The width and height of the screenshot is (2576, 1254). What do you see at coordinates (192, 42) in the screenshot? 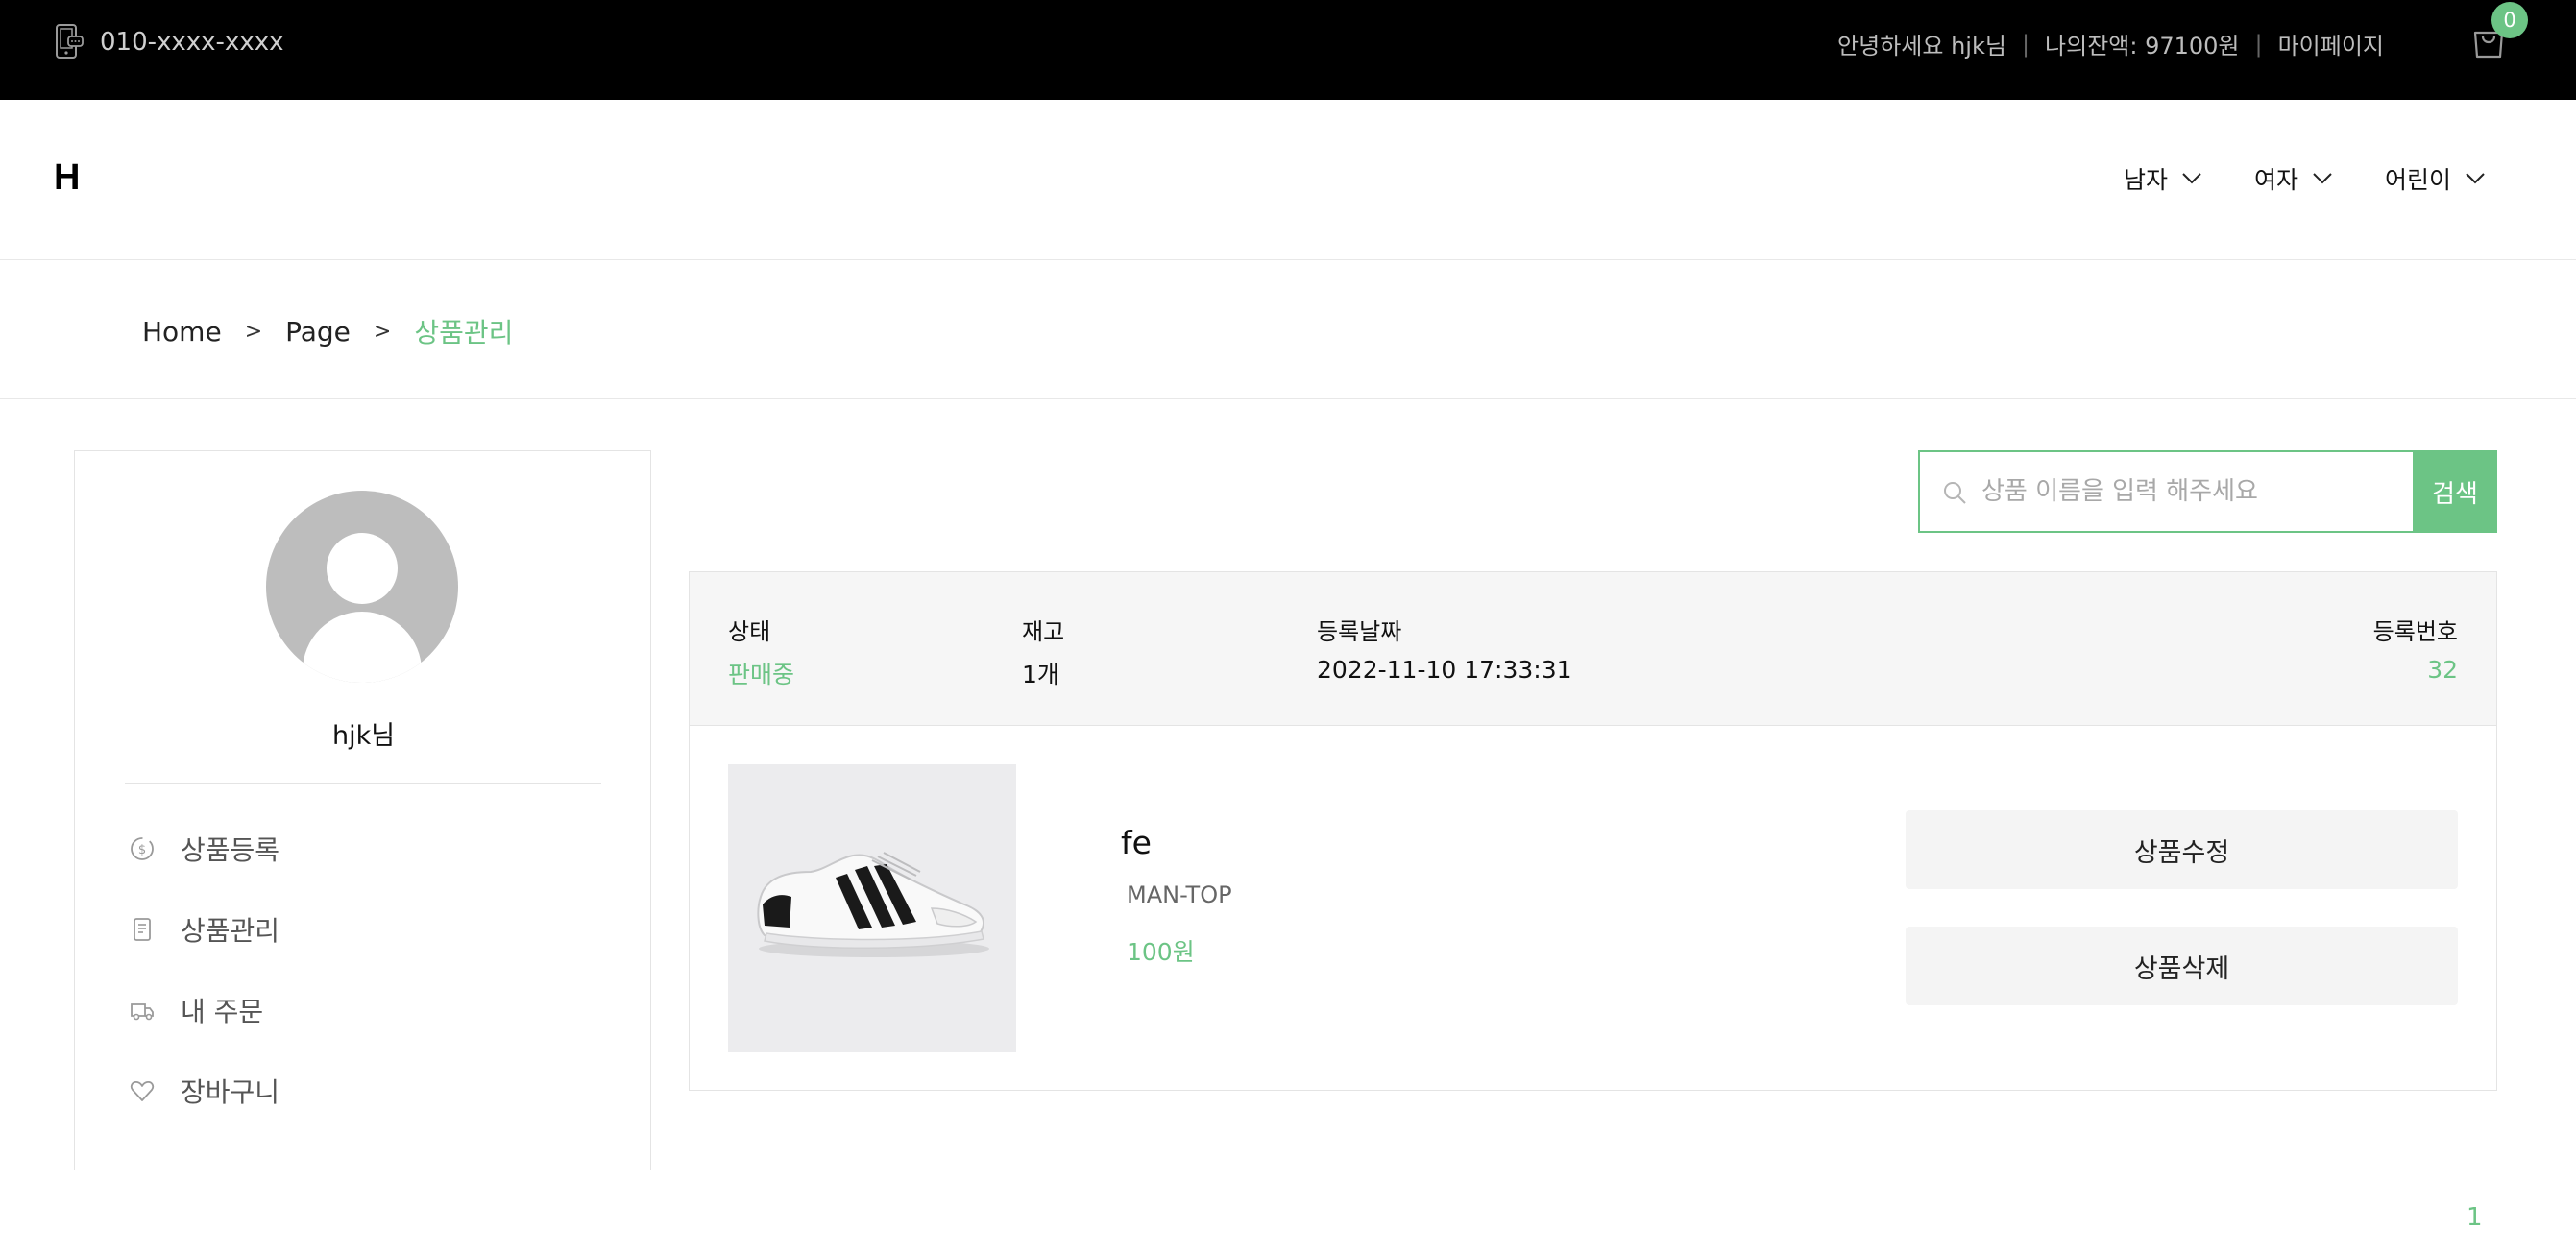
I see `phone-number: 010-xxxx-xxxx` at bounding box center [192, 42].